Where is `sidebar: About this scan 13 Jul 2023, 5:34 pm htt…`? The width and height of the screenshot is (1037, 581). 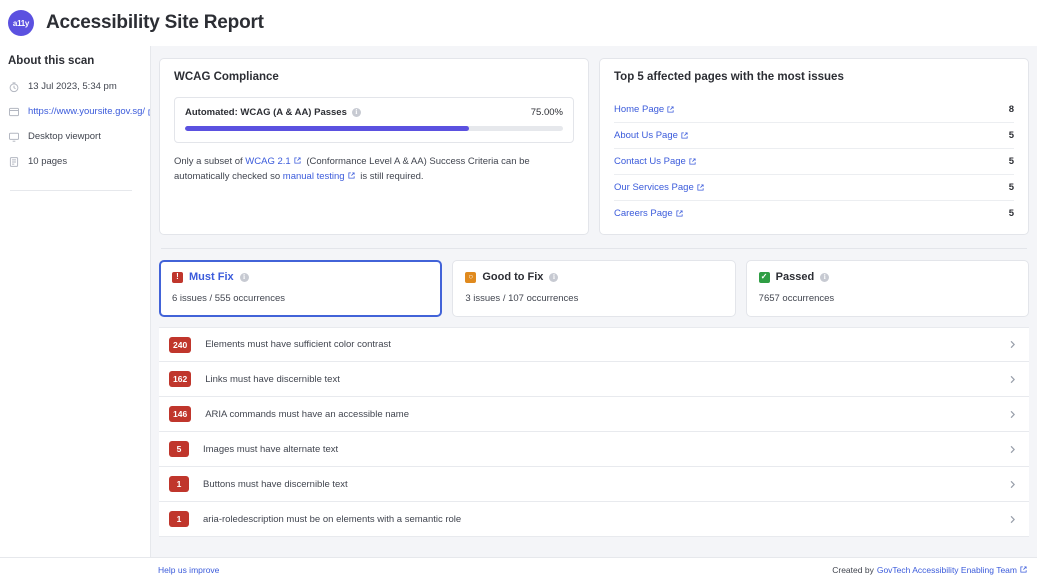 sidebar: About this scan 13 Jul 2023, 5:34 pm htt… is located at coordinates (77, 301).